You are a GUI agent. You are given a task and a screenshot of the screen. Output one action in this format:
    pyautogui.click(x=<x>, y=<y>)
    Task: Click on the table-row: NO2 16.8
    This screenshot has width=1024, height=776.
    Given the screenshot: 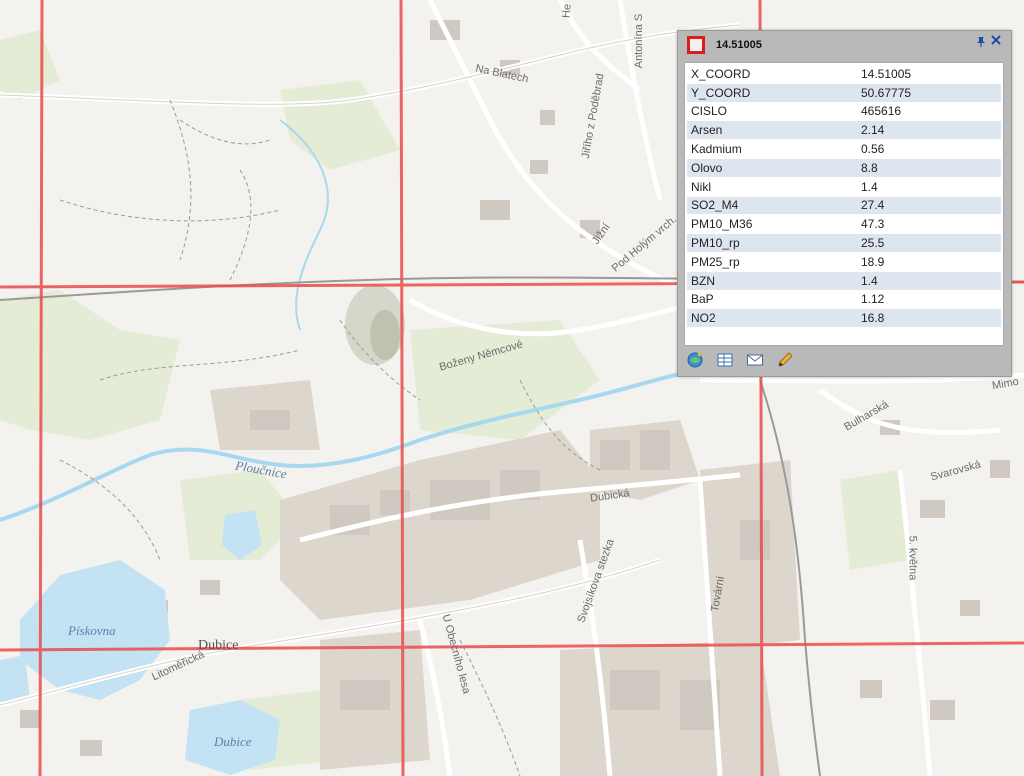 What is the action you would take?
    pyautogui.click(x=844, y=318)
    